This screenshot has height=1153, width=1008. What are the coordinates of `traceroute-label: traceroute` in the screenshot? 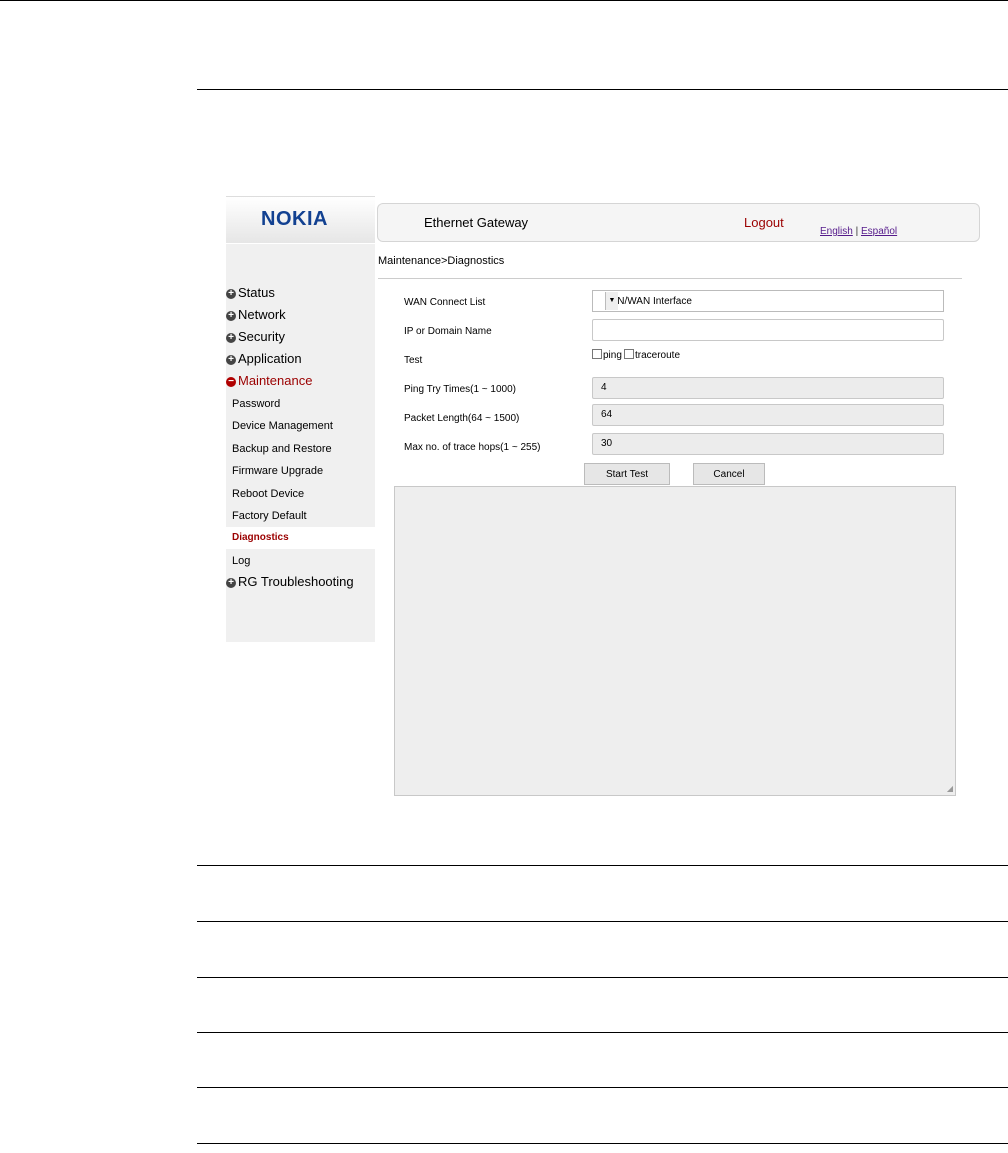 It's located at (658, 355).